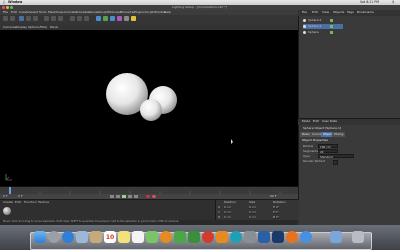 This screenshot has width=400, height=250. What do you see at coordinates (7, 7) in the screenshot?
I see `minimize-window-icon` at bounding box center [7, 7].